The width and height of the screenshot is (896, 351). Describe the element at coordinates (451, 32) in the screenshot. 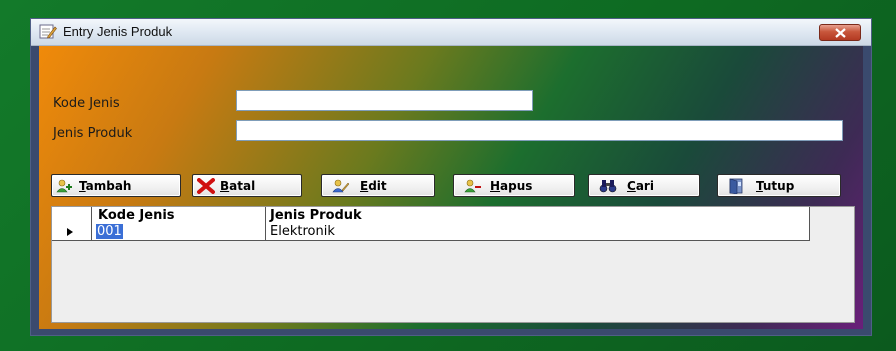

I see `title-bar: Entry Jenis Produk` at that location.